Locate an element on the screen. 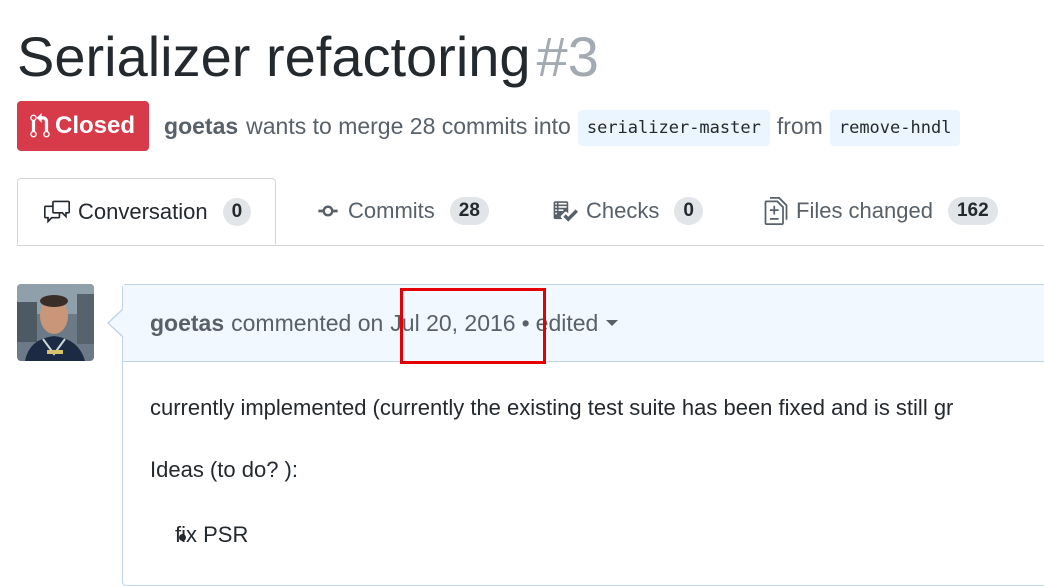 This screenshot has width=1044, height=586. tab-conversation: Conversation 0 is located at coordinates (147, 211).